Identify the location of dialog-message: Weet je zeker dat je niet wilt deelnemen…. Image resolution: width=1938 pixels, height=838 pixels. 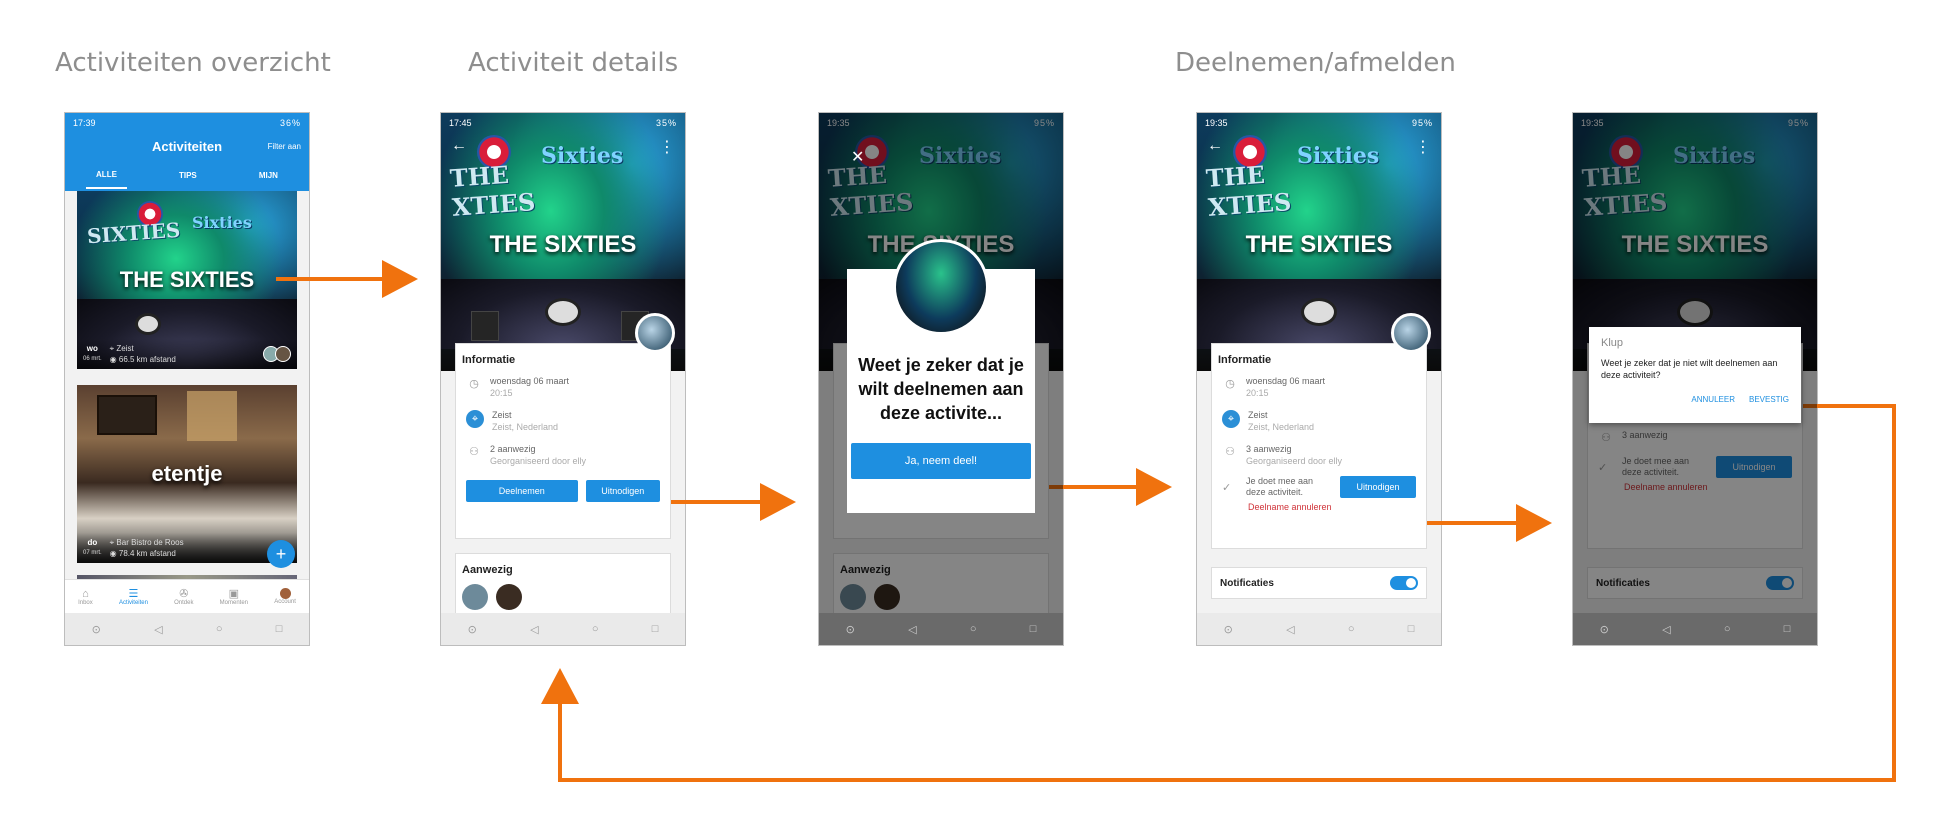
(1689, 369).